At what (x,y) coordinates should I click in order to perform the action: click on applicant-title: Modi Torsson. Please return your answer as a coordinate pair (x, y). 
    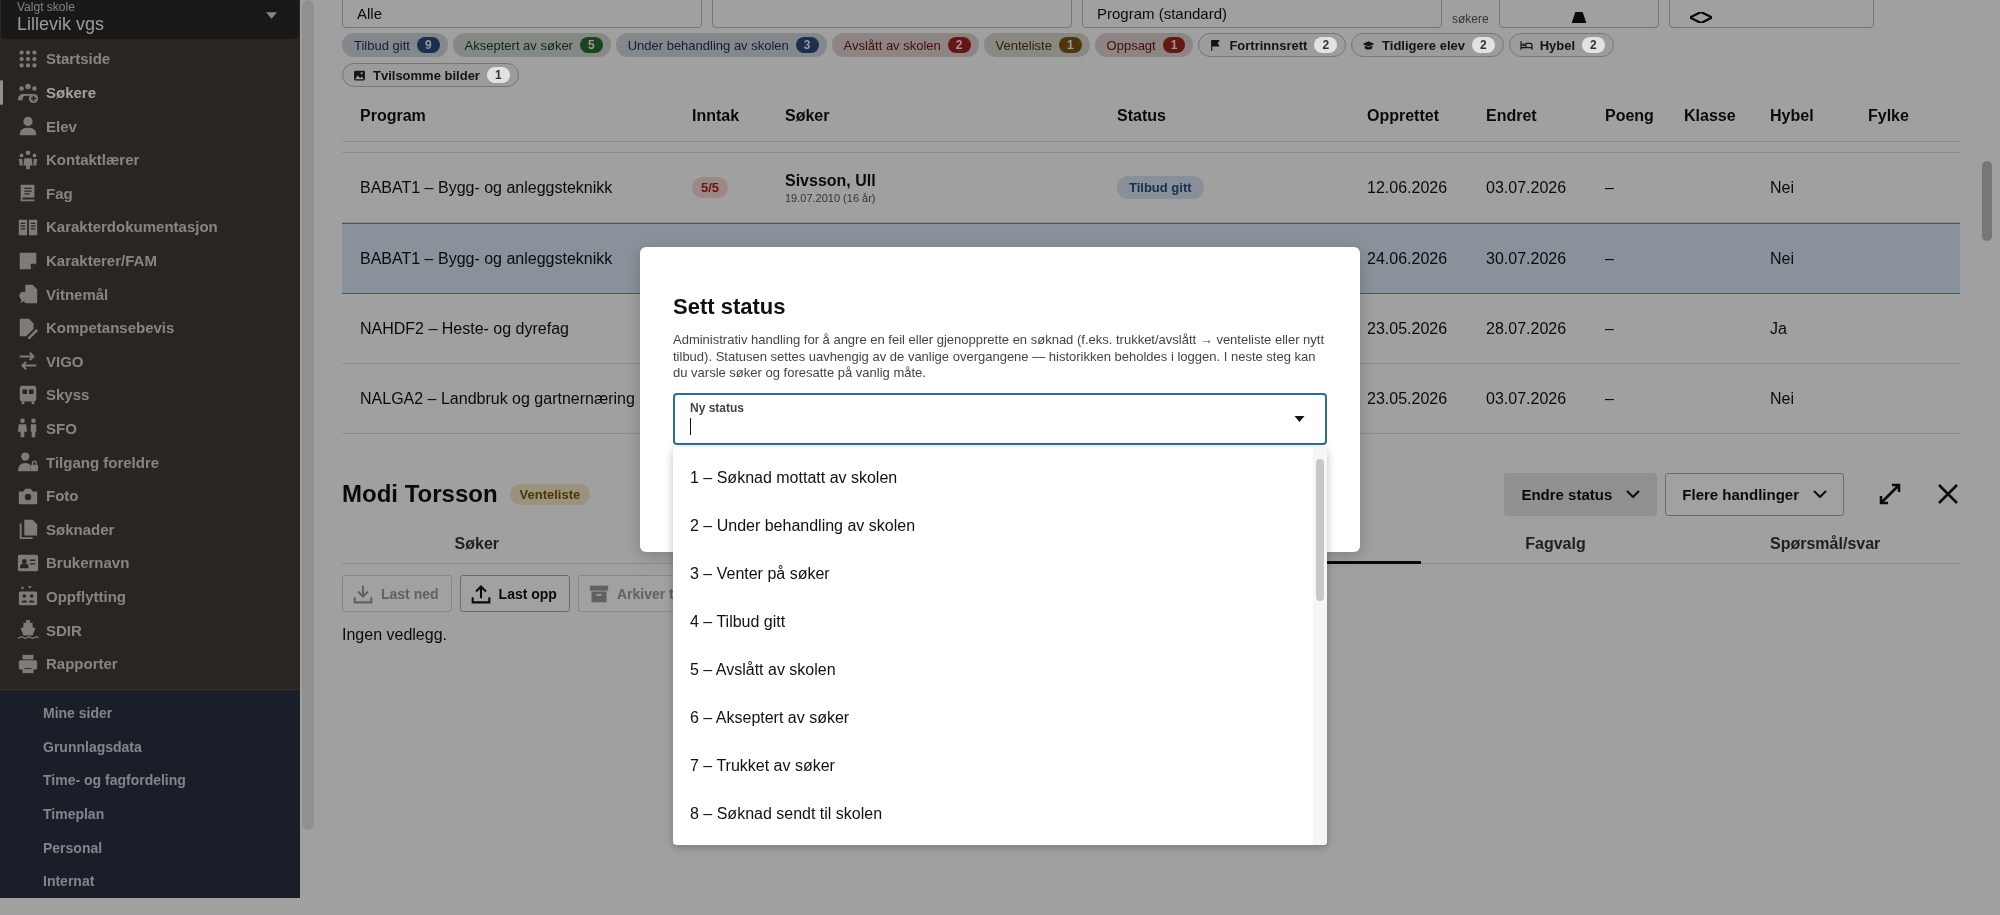
    Looking at the image, I should click on (420, 494).